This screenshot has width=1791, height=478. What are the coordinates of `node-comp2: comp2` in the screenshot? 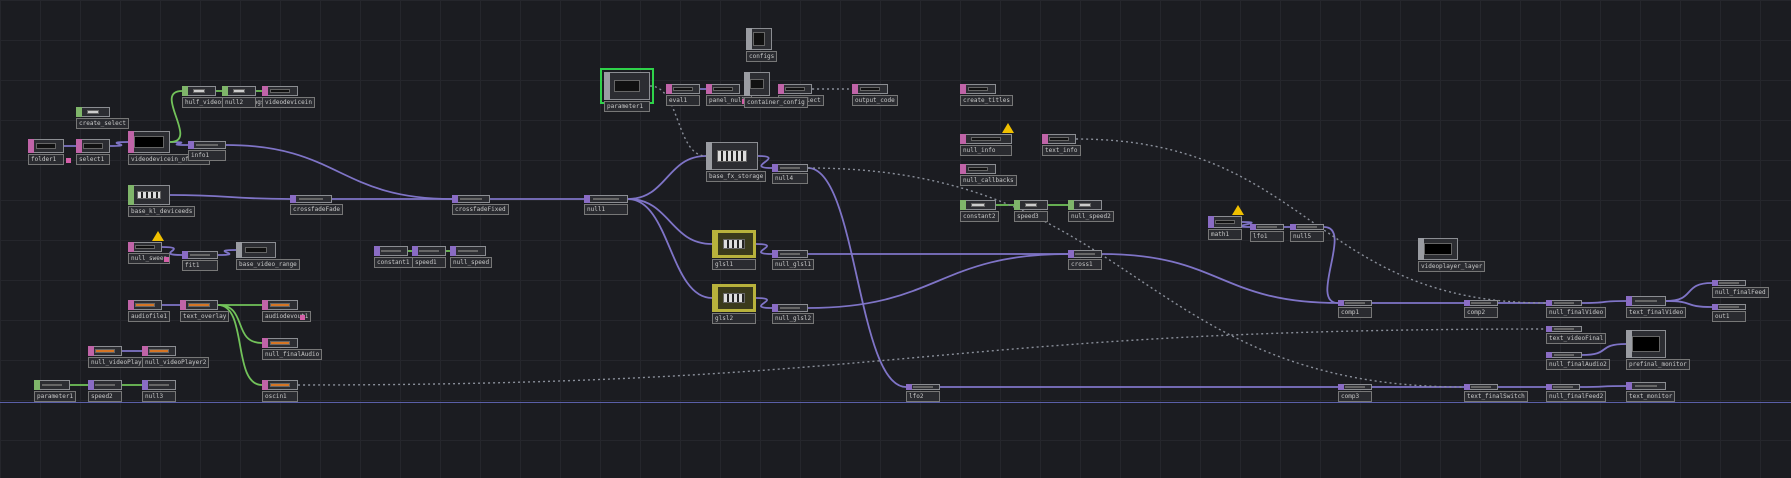 It's located at (1481, 309).